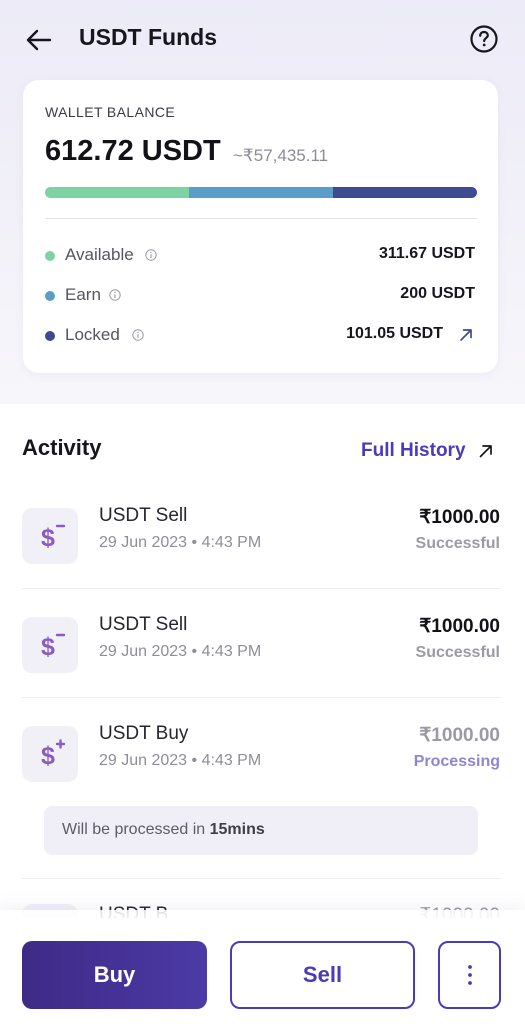 This screenshot has width=525, height=1024. I want to click on question-circle-icon, so click(484, 39).